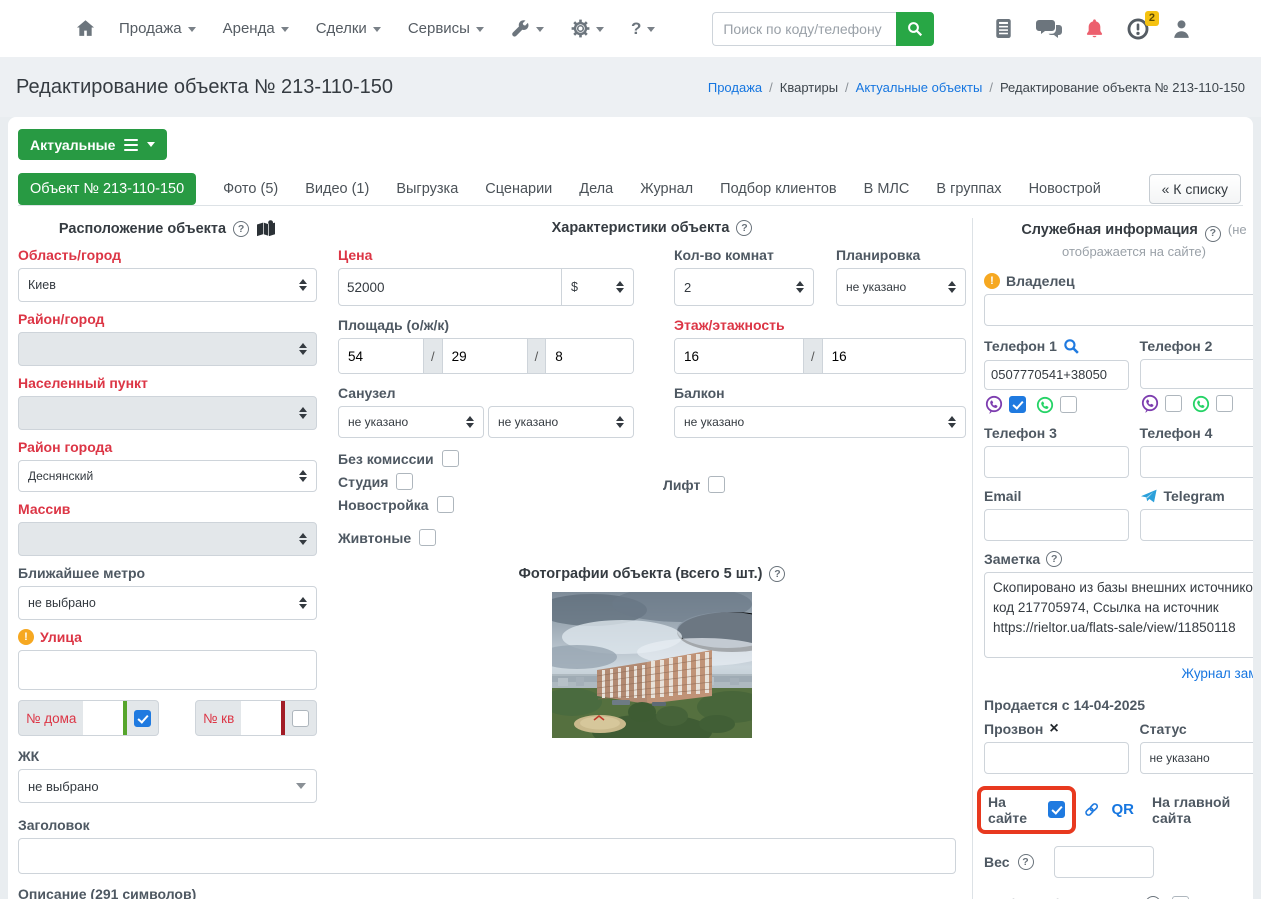 The image size is (1261, 899). Describe the element at coordinates (1065, 189) in the screenshot. I see `tab-novostroy: Новострой` at that location.